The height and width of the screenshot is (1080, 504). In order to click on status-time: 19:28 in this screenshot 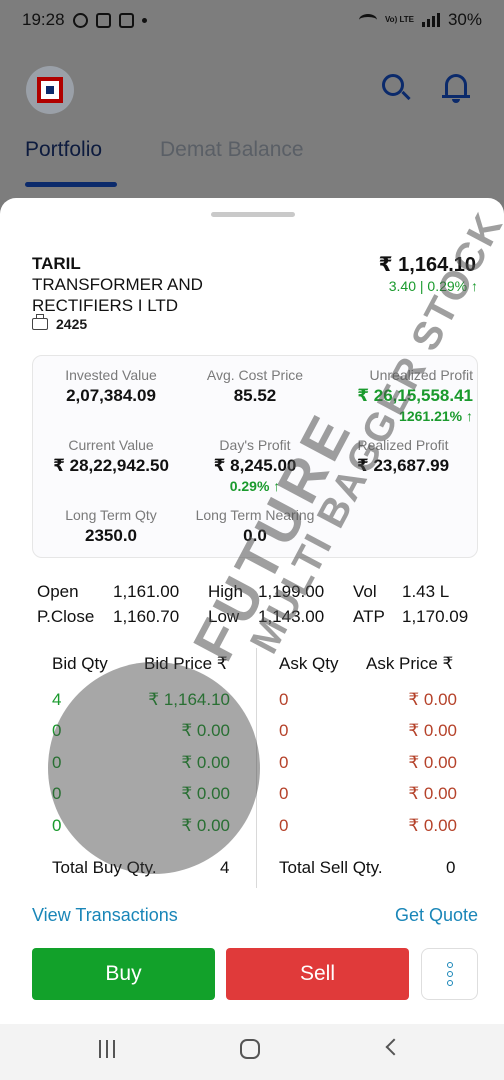, I will do `click(43, 19)`.